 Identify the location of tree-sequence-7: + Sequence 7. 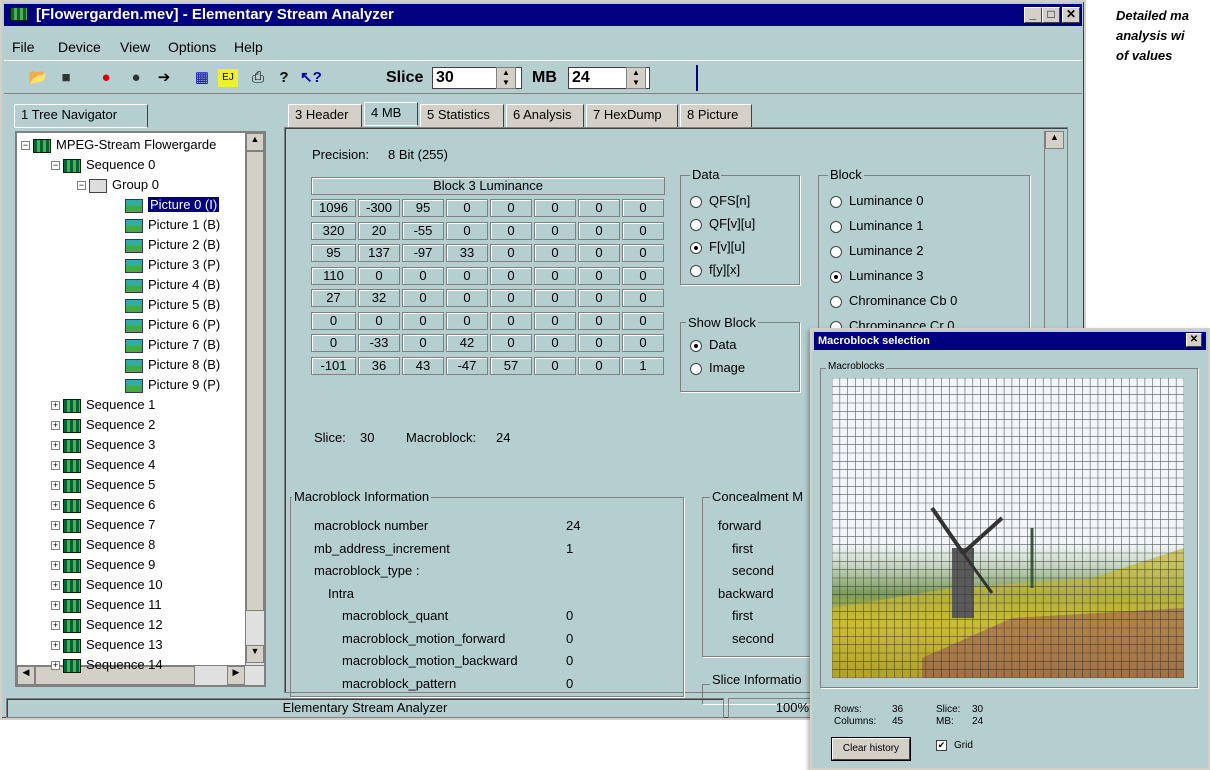
(103, 525).